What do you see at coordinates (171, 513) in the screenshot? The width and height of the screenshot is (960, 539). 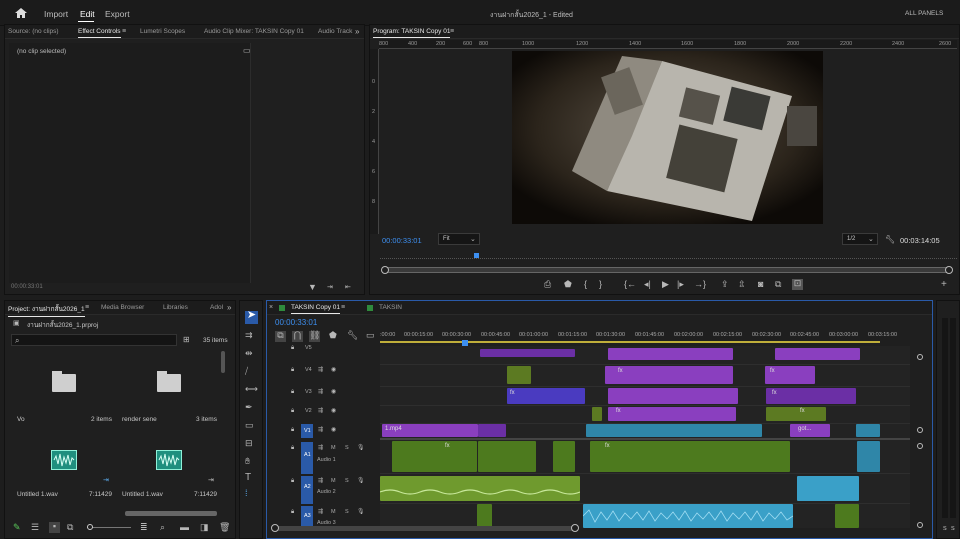 I see `project-hscrollbar` at bounding box center [171, 513].